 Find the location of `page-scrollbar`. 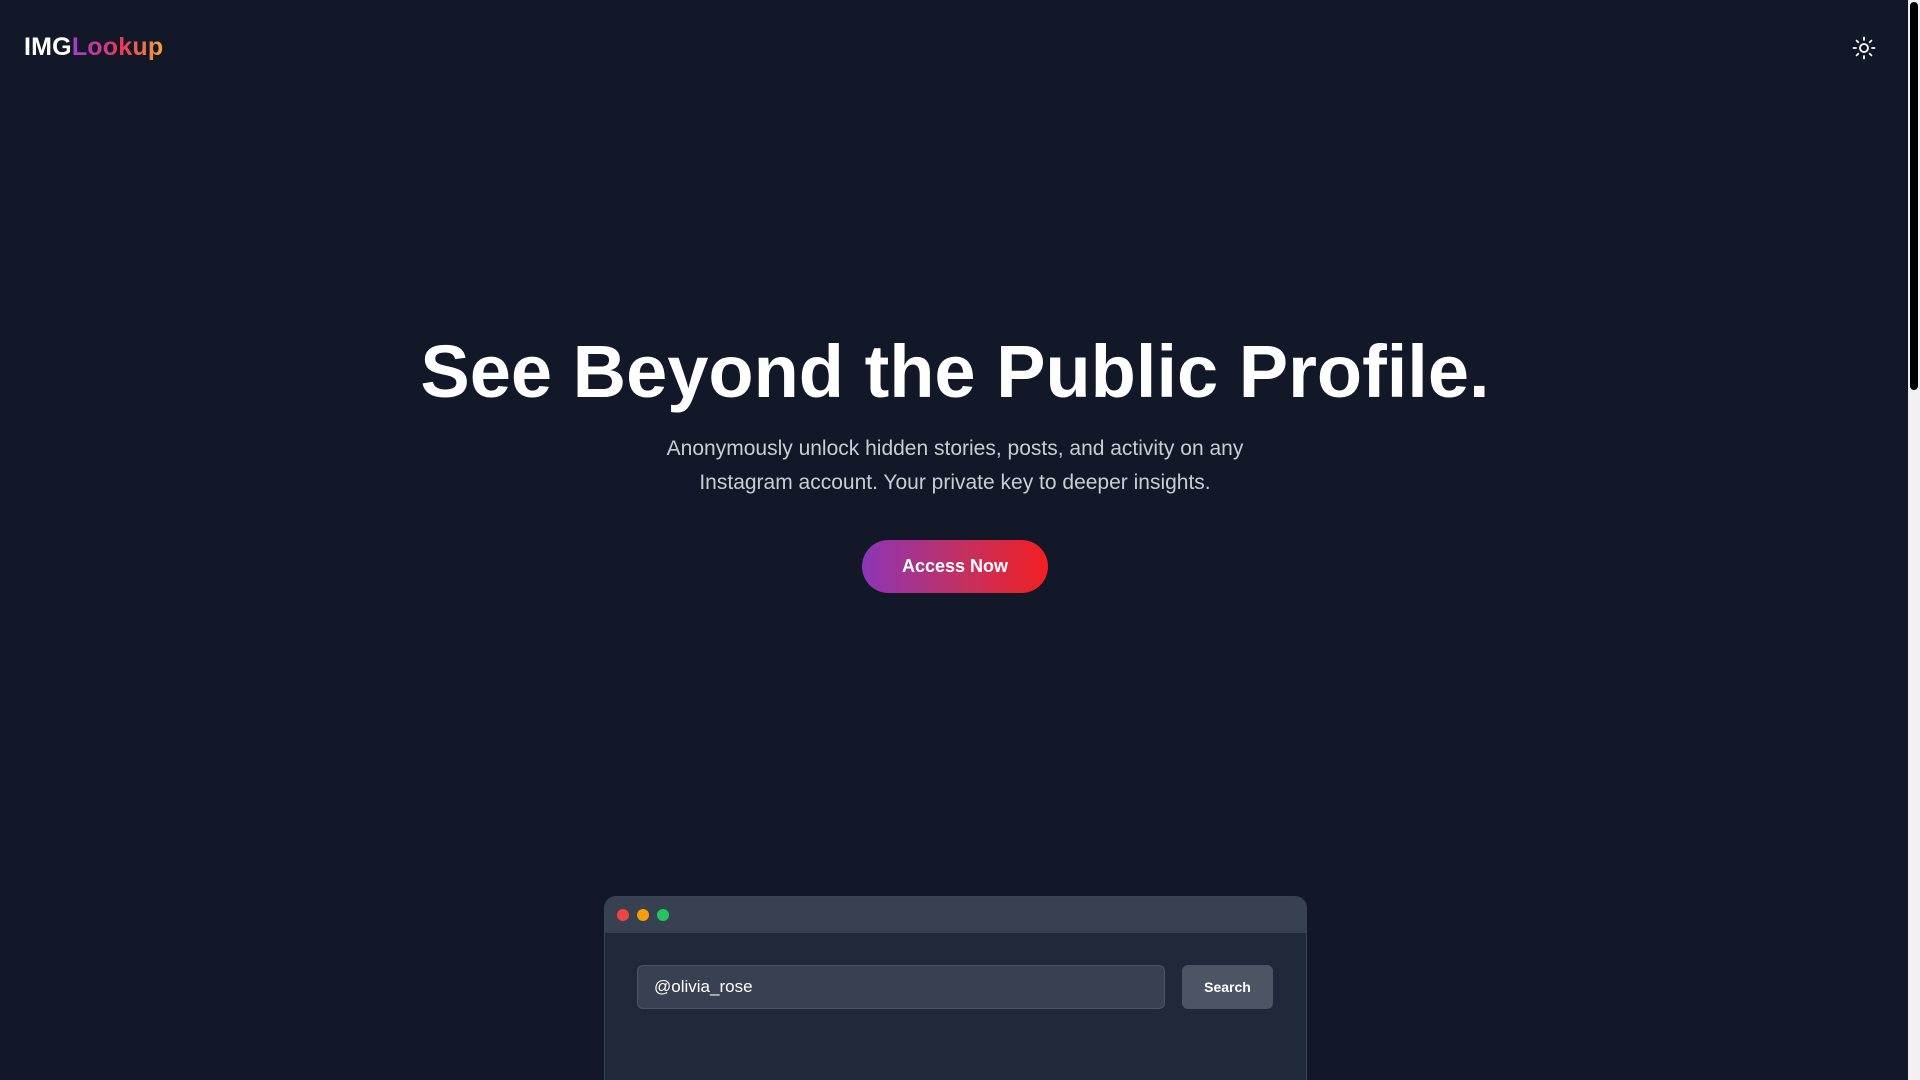

page-scrollbar is located at coordinates (1914, 540).